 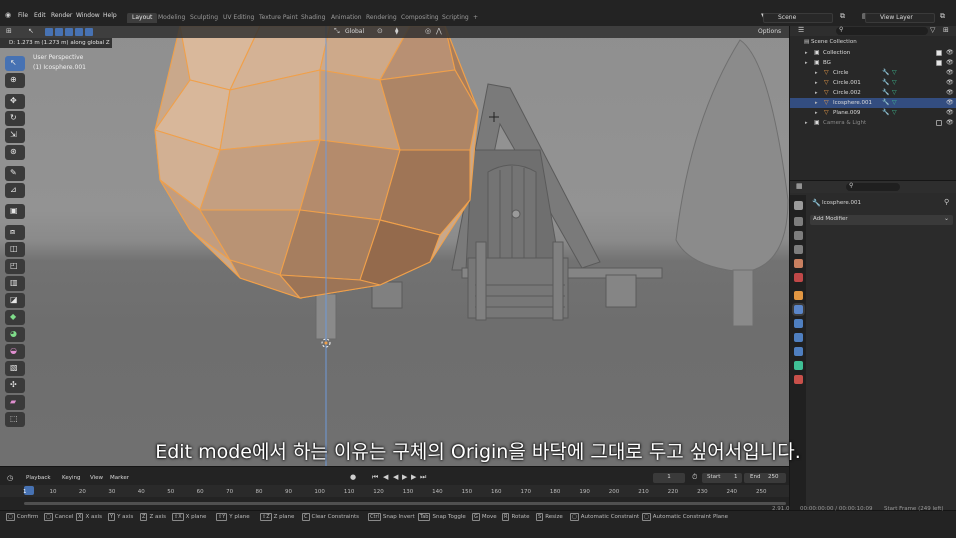 What do you see at coordinates (475, 18) in the screenshot?
I see `add-workspace-button: +` at bounding box center [475, 18].